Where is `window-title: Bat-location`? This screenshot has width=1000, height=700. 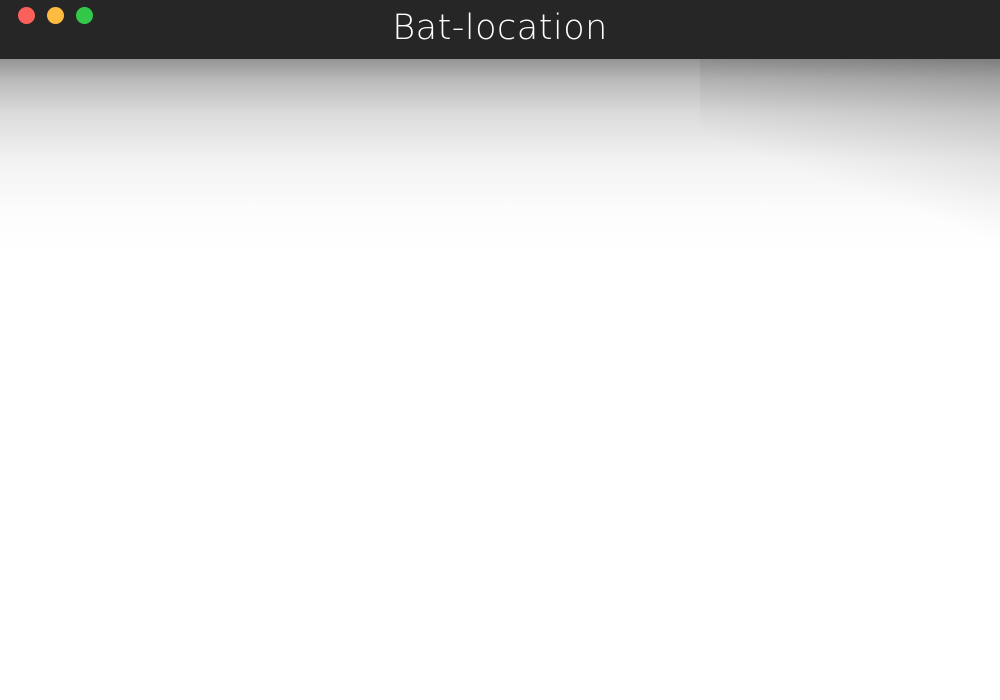 window-title: Bat-location is located at coordinates (500, 28).